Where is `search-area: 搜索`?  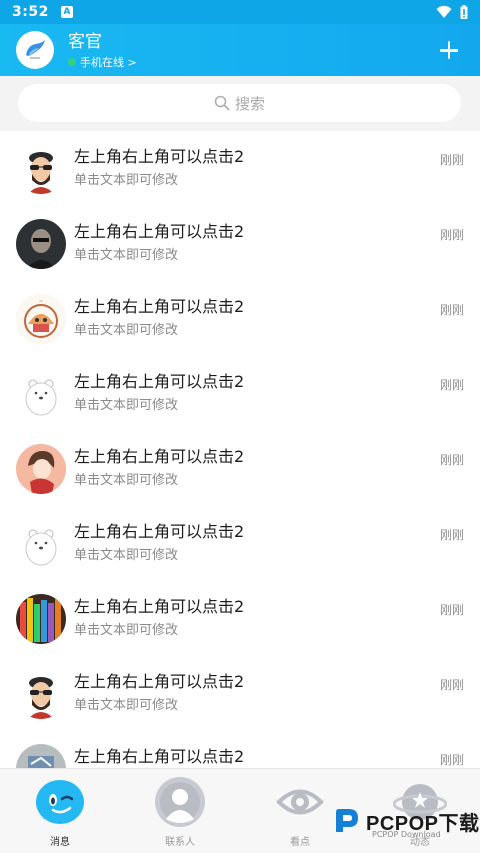 search-area: 搜索 is located at coordinates (240, 103).